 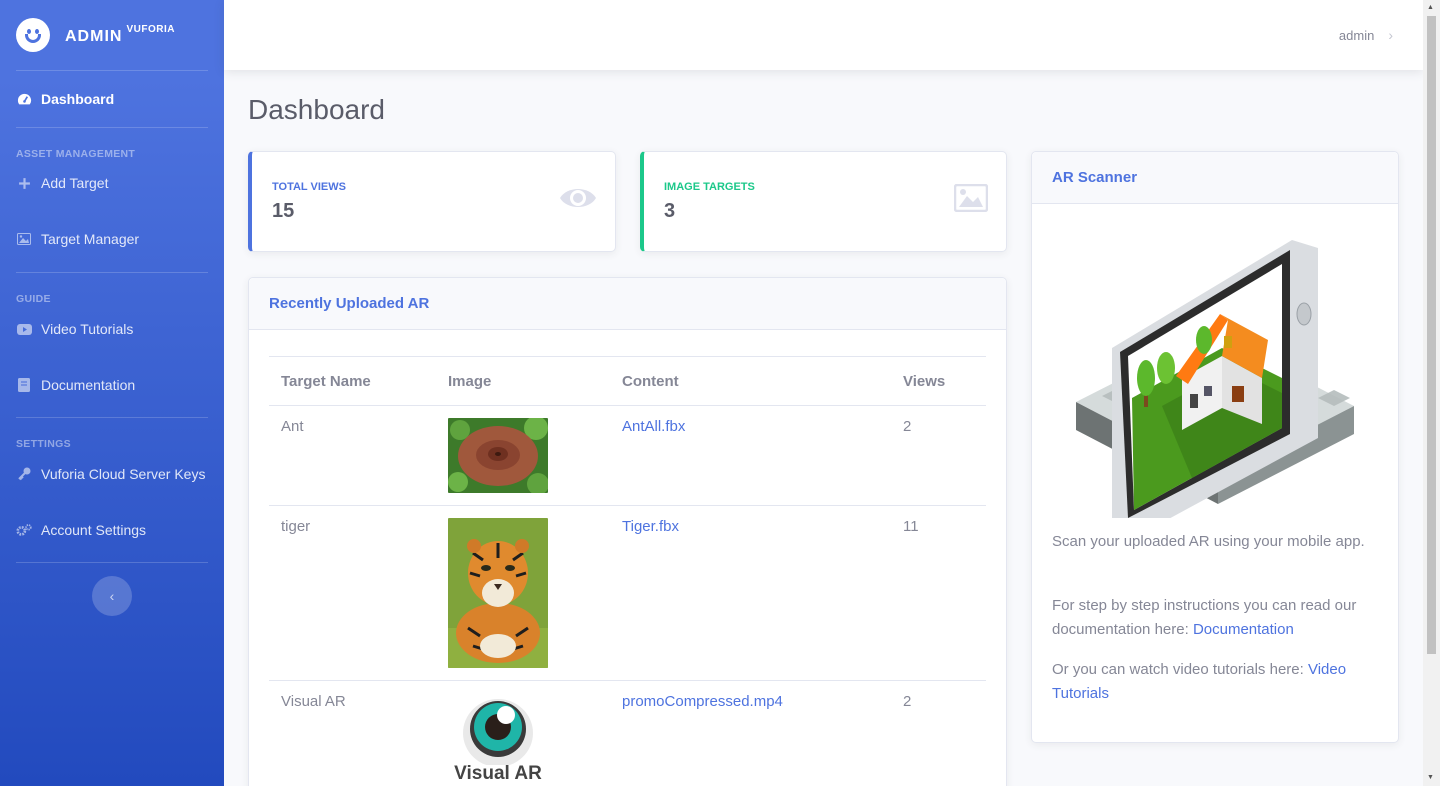 I want to click on sidebar-item-documentation: Documentation, so click(x=112, y=385).